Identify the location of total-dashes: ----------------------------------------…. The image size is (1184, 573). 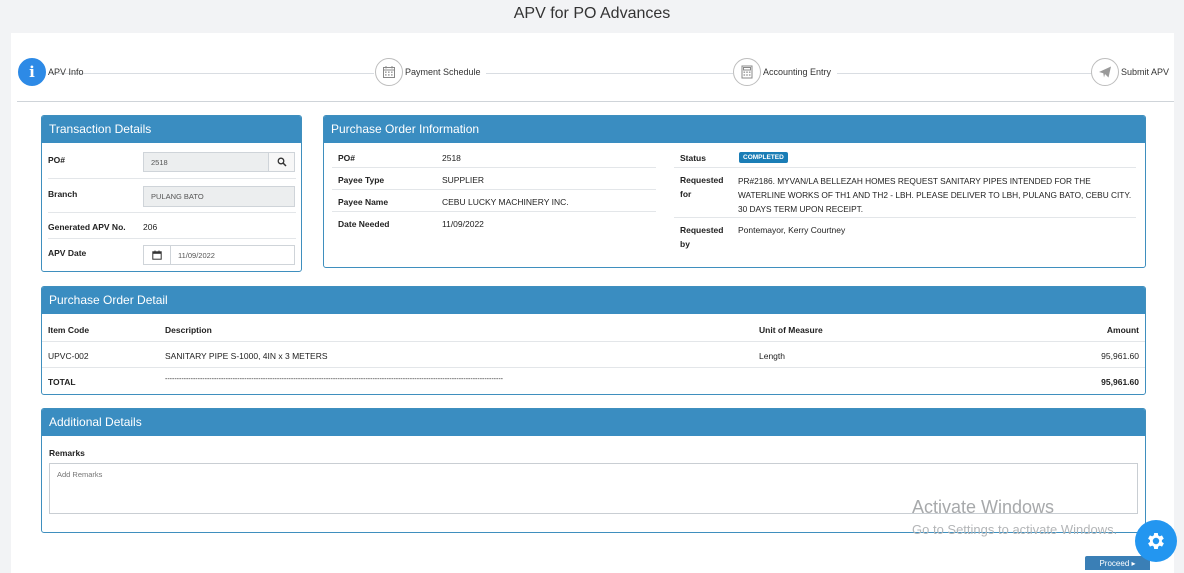
(334, 379).